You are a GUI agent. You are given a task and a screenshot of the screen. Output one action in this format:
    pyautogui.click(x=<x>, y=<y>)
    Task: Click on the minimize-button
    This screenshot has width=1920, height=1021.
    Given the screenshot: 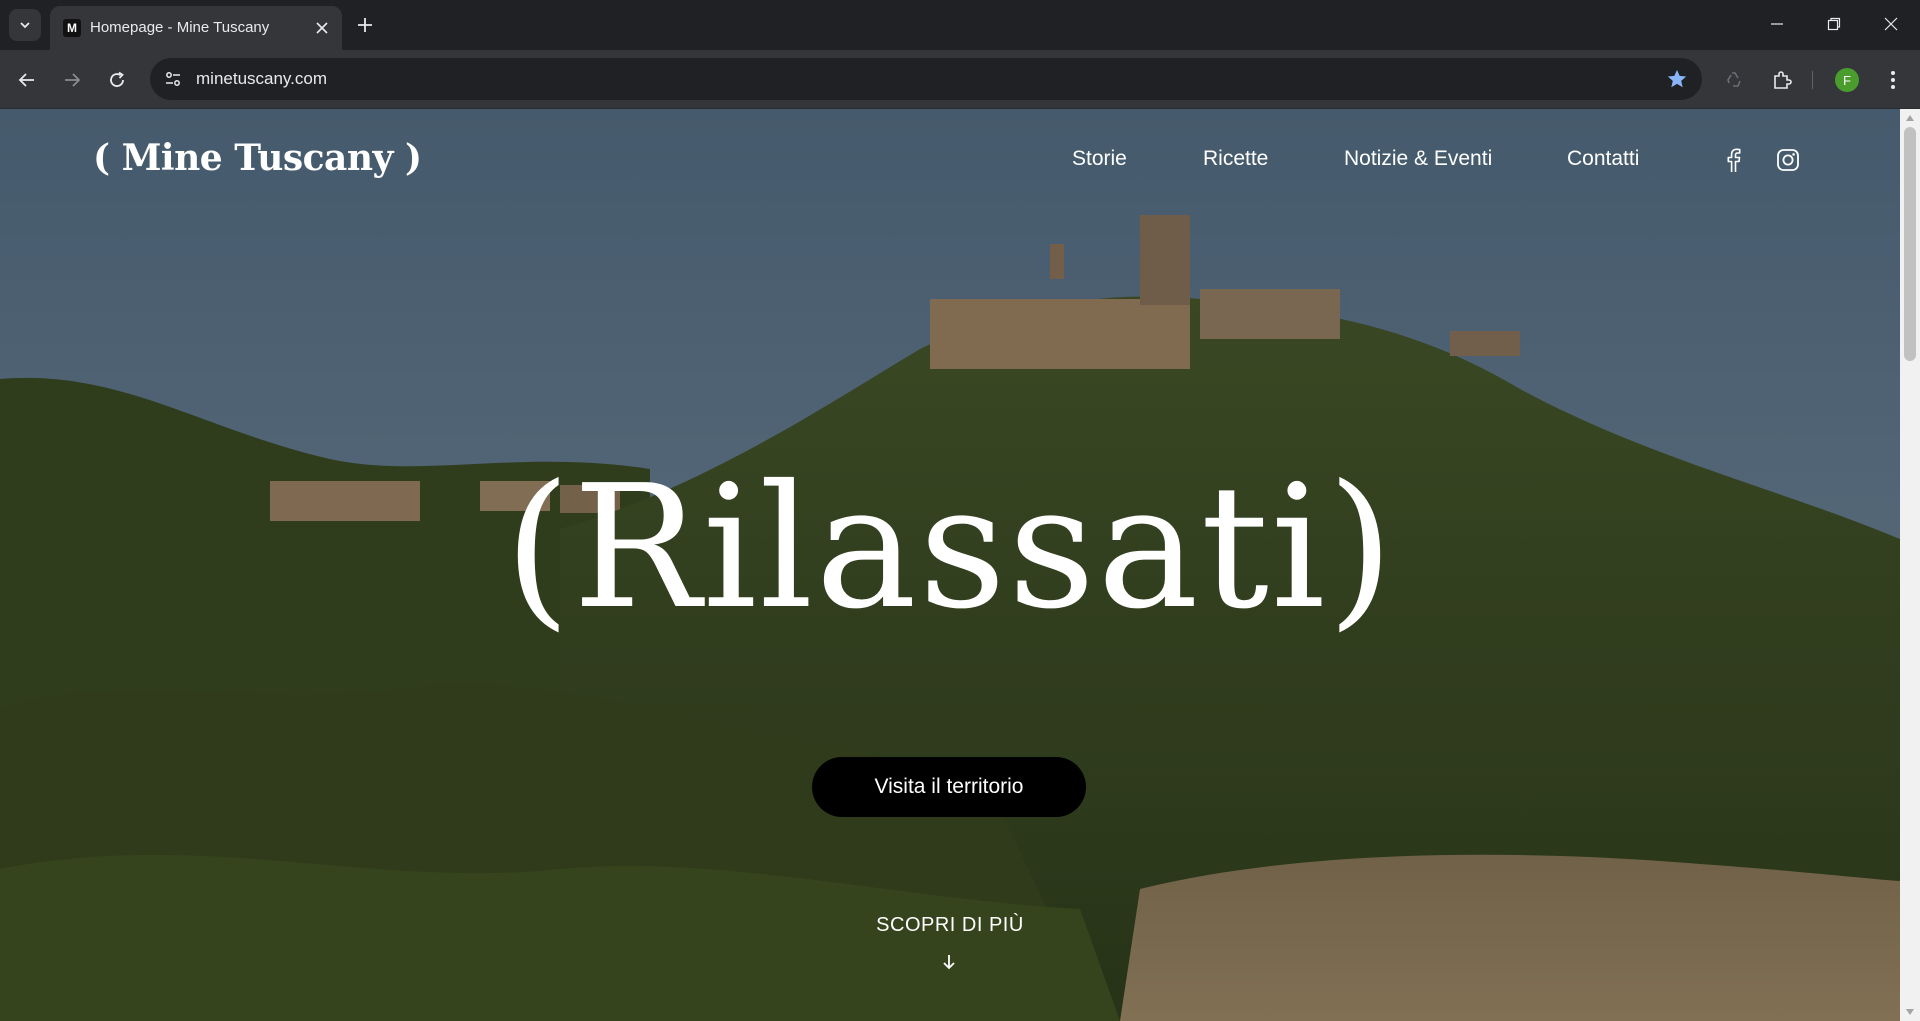 What is the action you would take?
    pyautogui.click(x=1777, y=24)
    